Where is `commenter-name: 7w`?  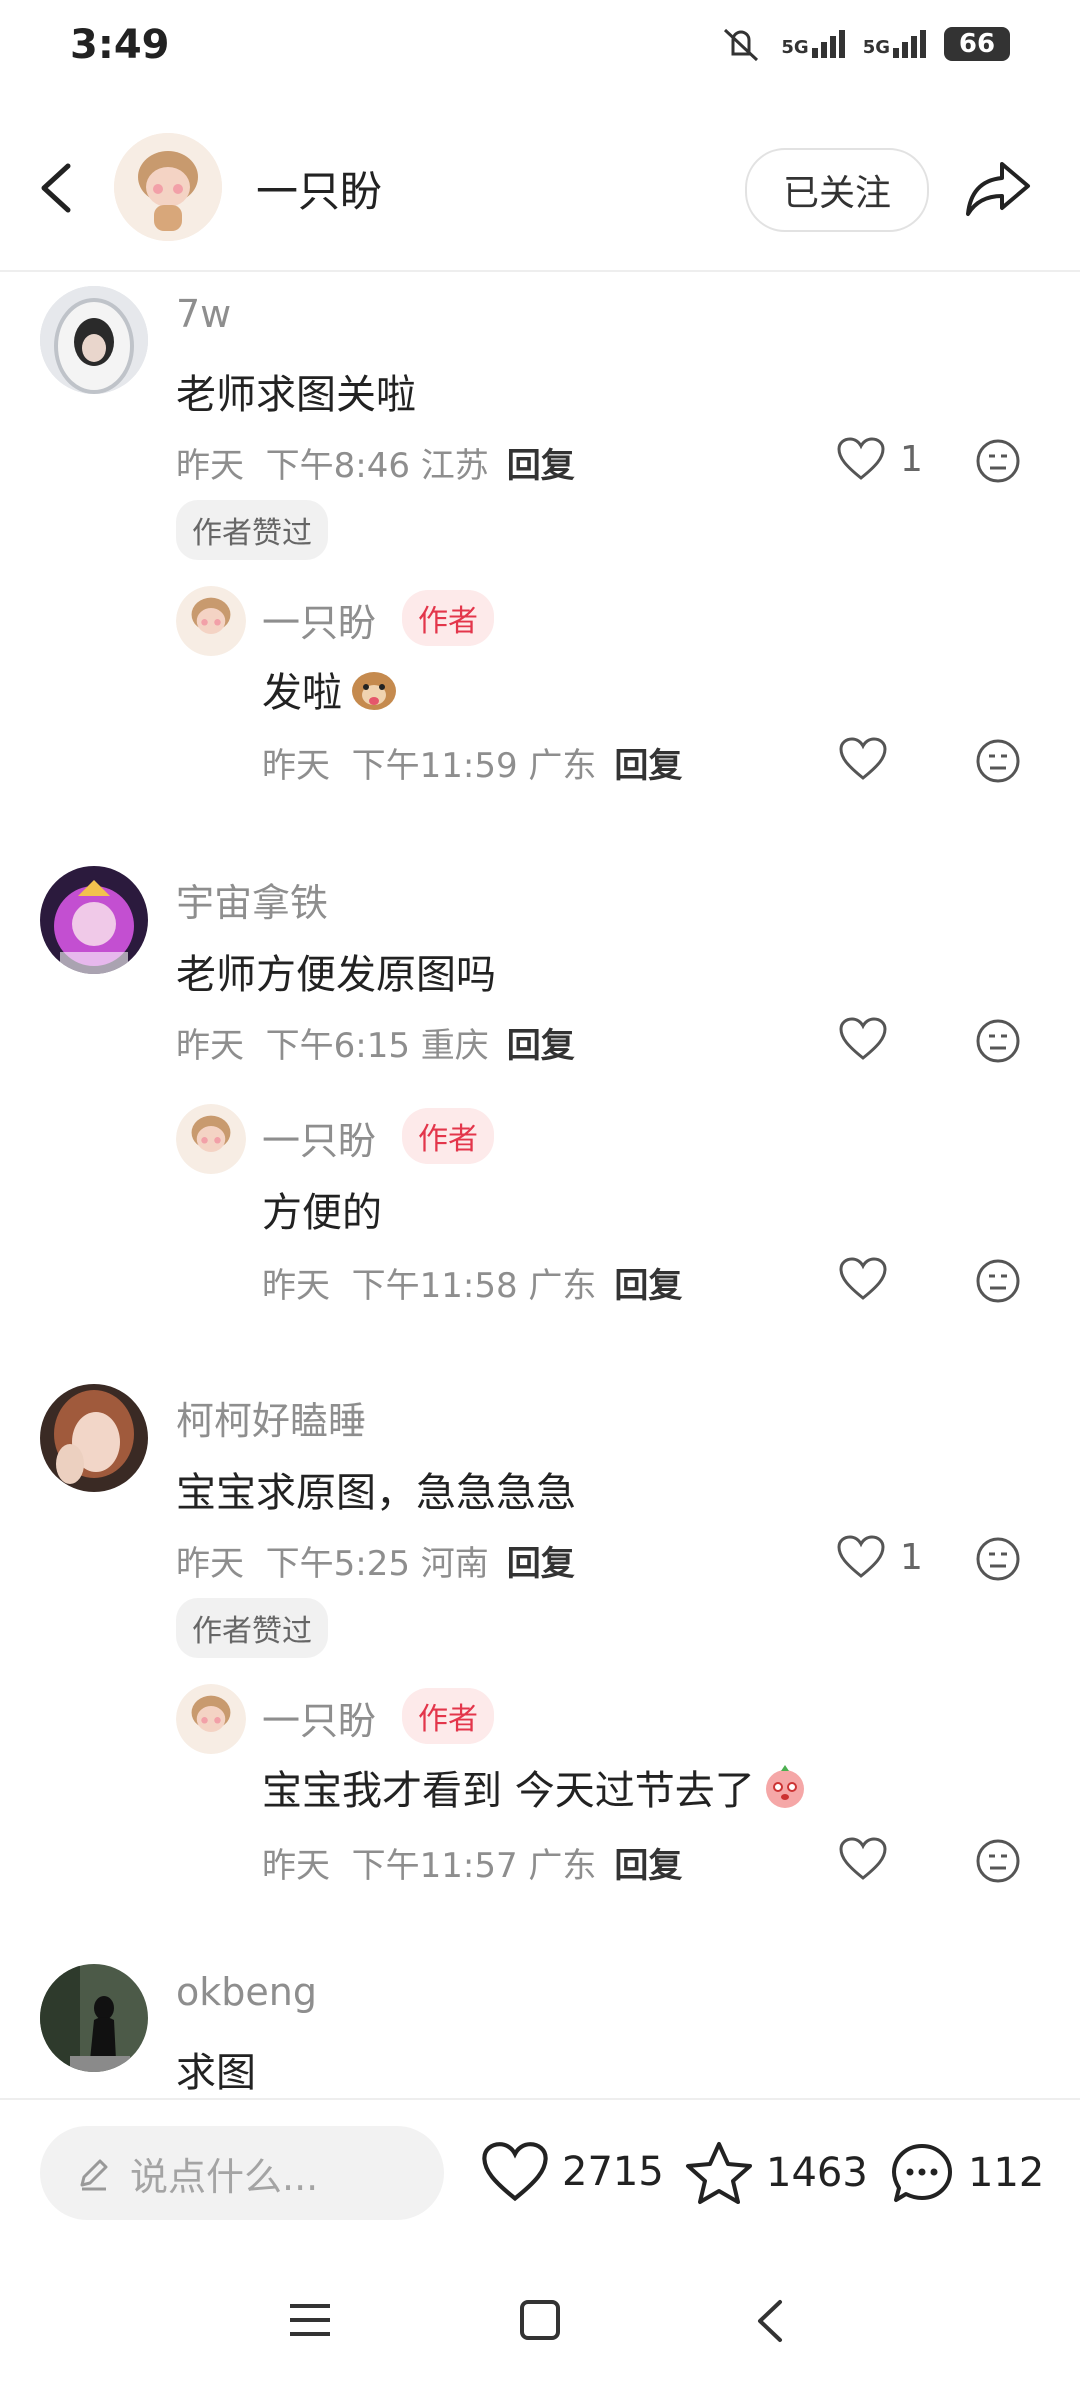 commenter-name: 7w is located at coordinates (203, 314).